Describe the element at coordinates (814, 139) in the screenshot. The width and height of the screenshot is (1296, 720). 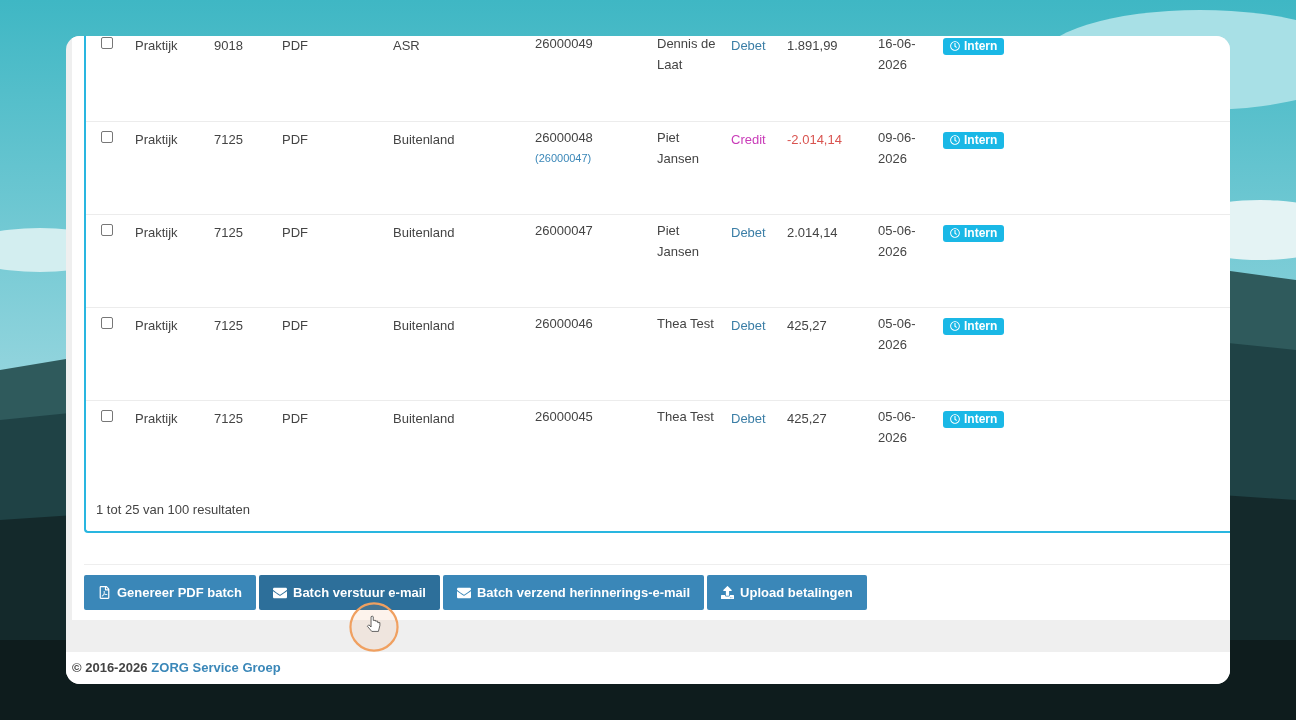
I see `table-cell: -2.014,14` at that location.